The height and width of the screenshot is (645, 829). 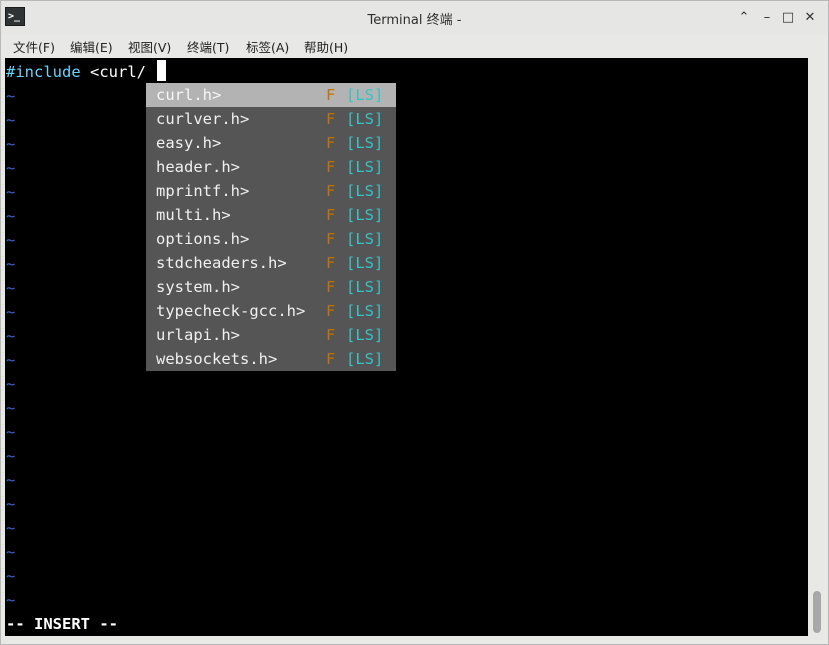 I want to click on title-bar: >_ Terminal 终端 - ⌃ – □ ✕, so click(x=414, y=17).